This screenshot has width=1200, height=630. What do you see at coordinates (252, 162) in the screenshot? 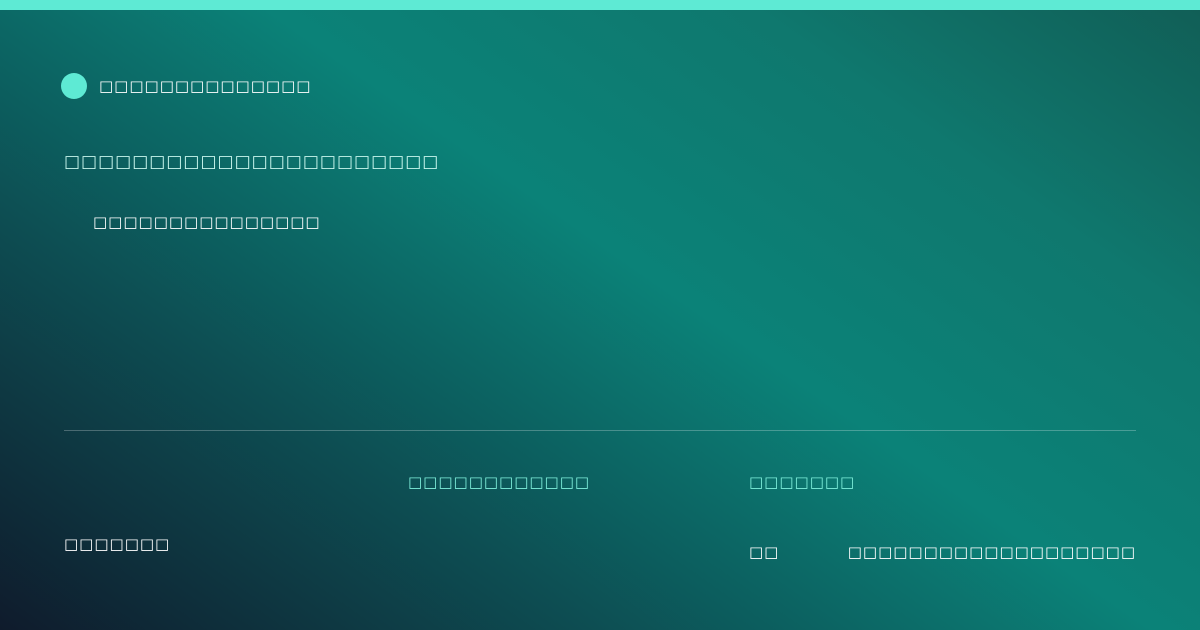
I see `hero-headline: □□□□□□□□□□□□□□□□□□□□□□` at bounding box center [252, 162].